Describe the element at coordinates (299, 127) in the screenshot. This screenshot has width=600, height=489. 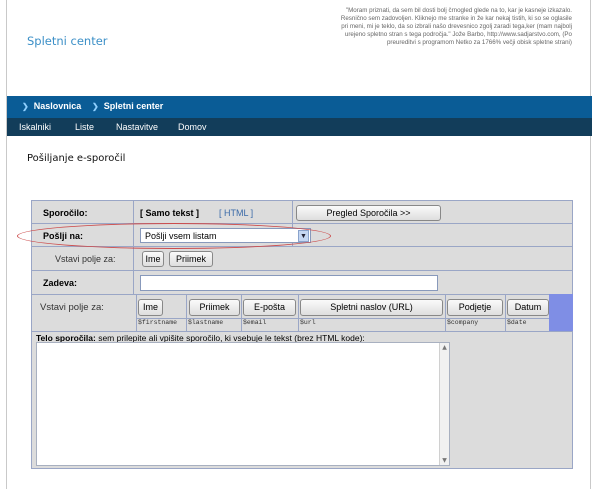
I see `main-nav: Iskalniki Liste Nastavitve Domov` at that location.